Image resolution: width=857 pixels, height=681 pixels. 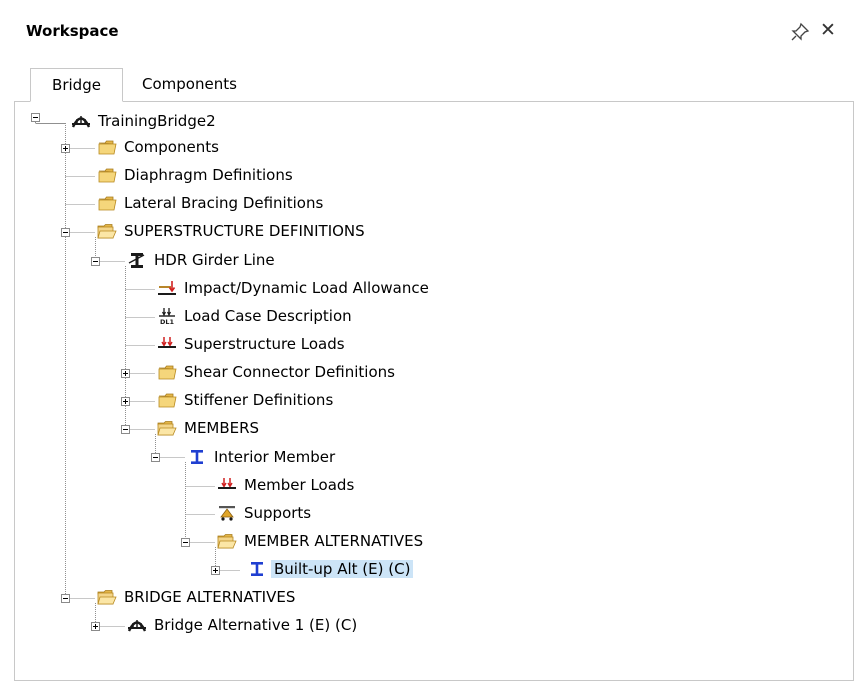 I want to click on tree-node-superstructure-definitions: SUPERSTRUCTURE DEFINITIONS, so click(x=232, y=231).